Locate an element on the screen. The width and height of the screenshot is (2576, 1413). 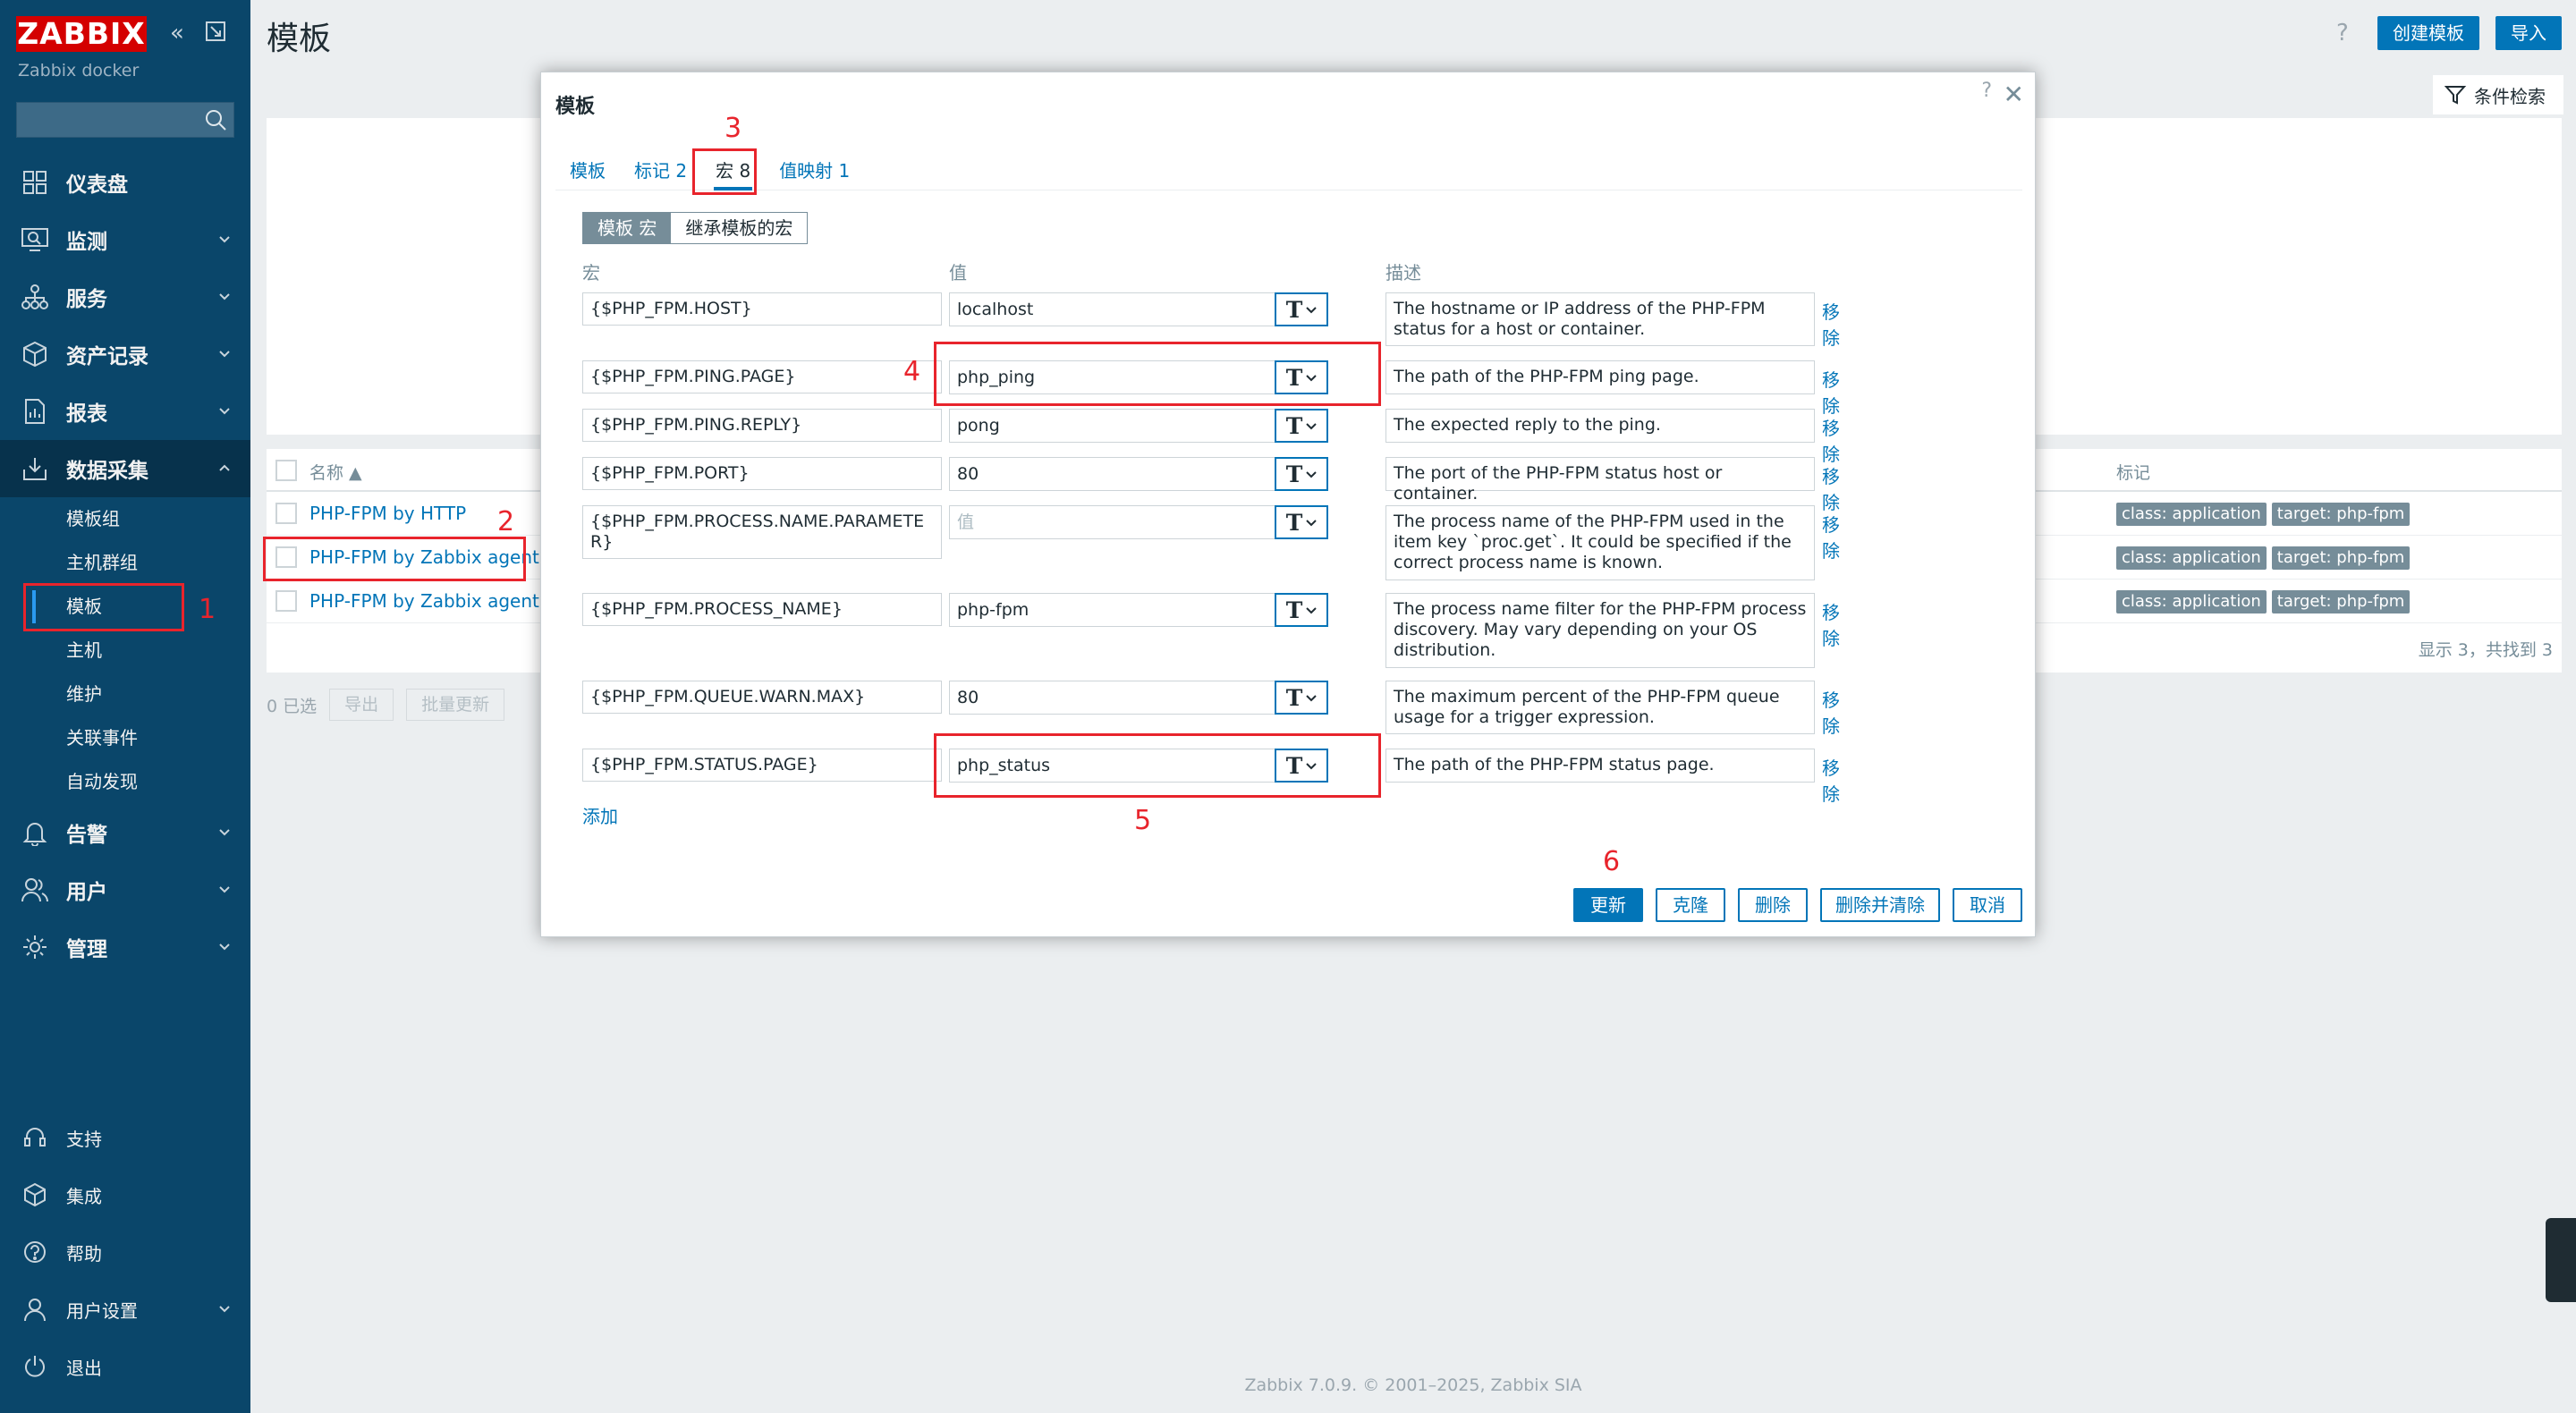
macro-name-input: {$PHP_FPM.PORT} is located at coordinates (762, 473).